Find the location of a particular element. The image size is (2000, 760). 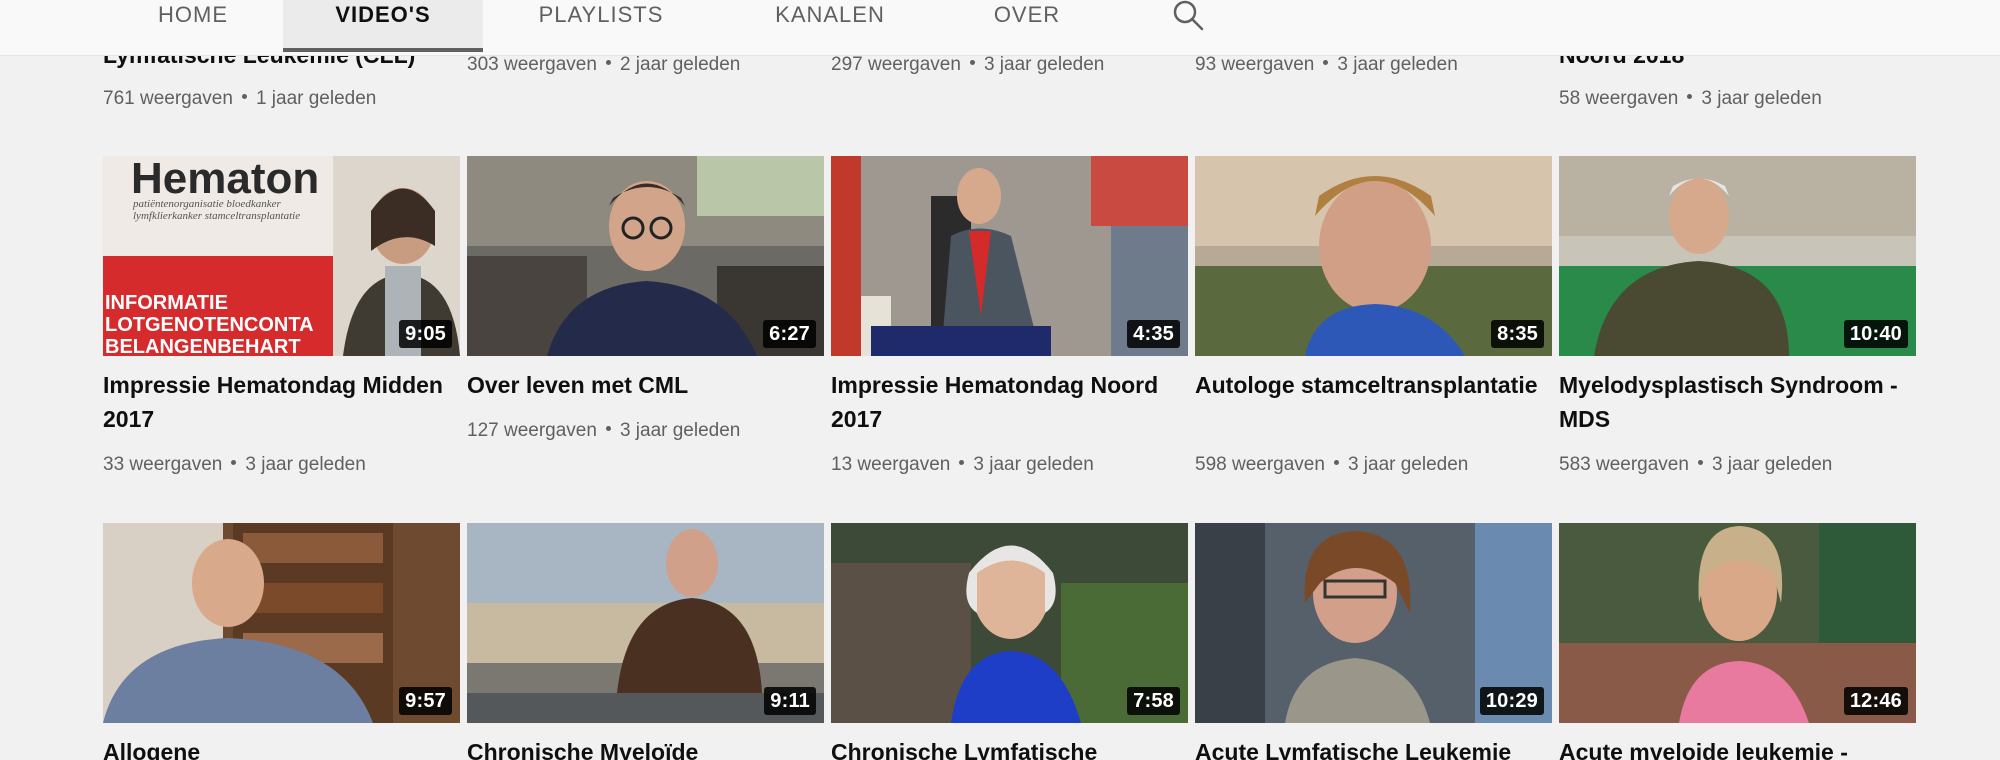

video-thumbnail: 8:35 is located at coordinates (1373, 256).